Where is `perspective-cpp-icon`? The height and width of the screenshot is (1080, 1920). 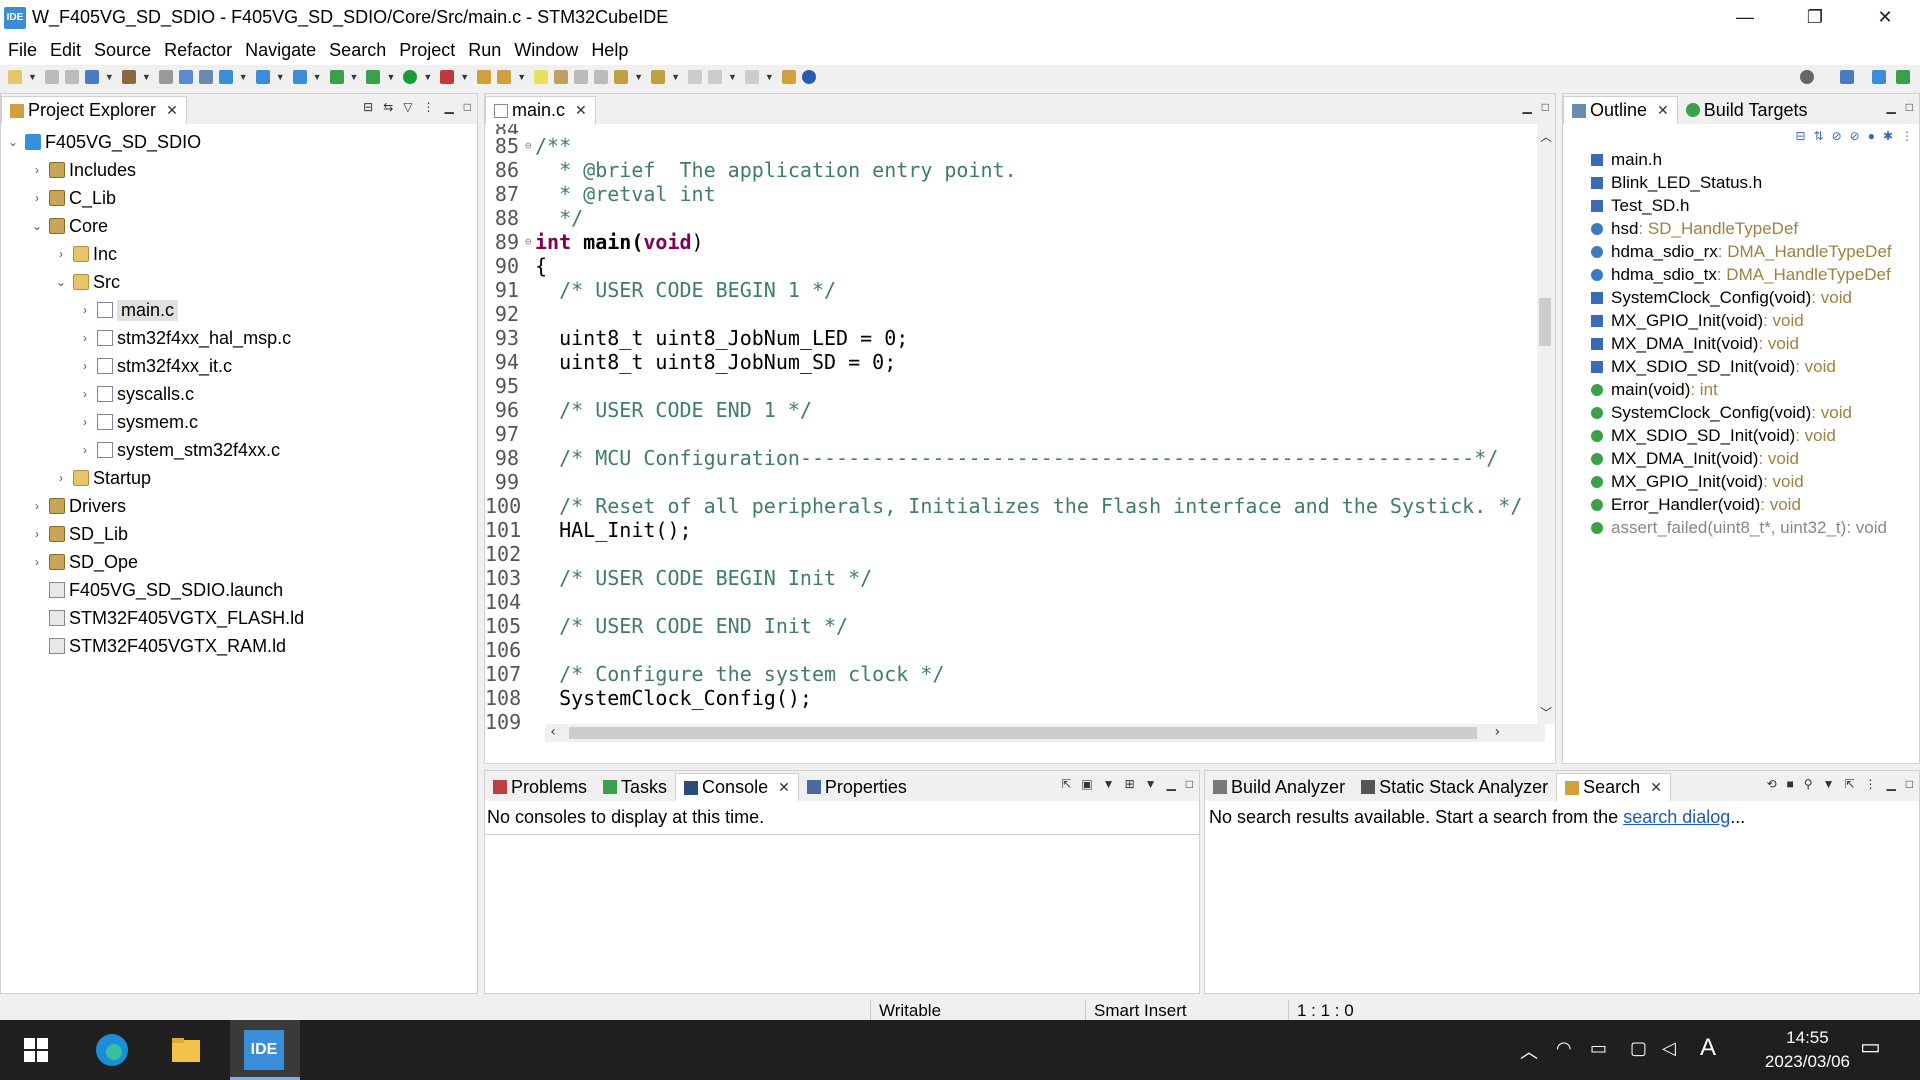
perspective-cpp-icon is located at coordinates (1847, 77).